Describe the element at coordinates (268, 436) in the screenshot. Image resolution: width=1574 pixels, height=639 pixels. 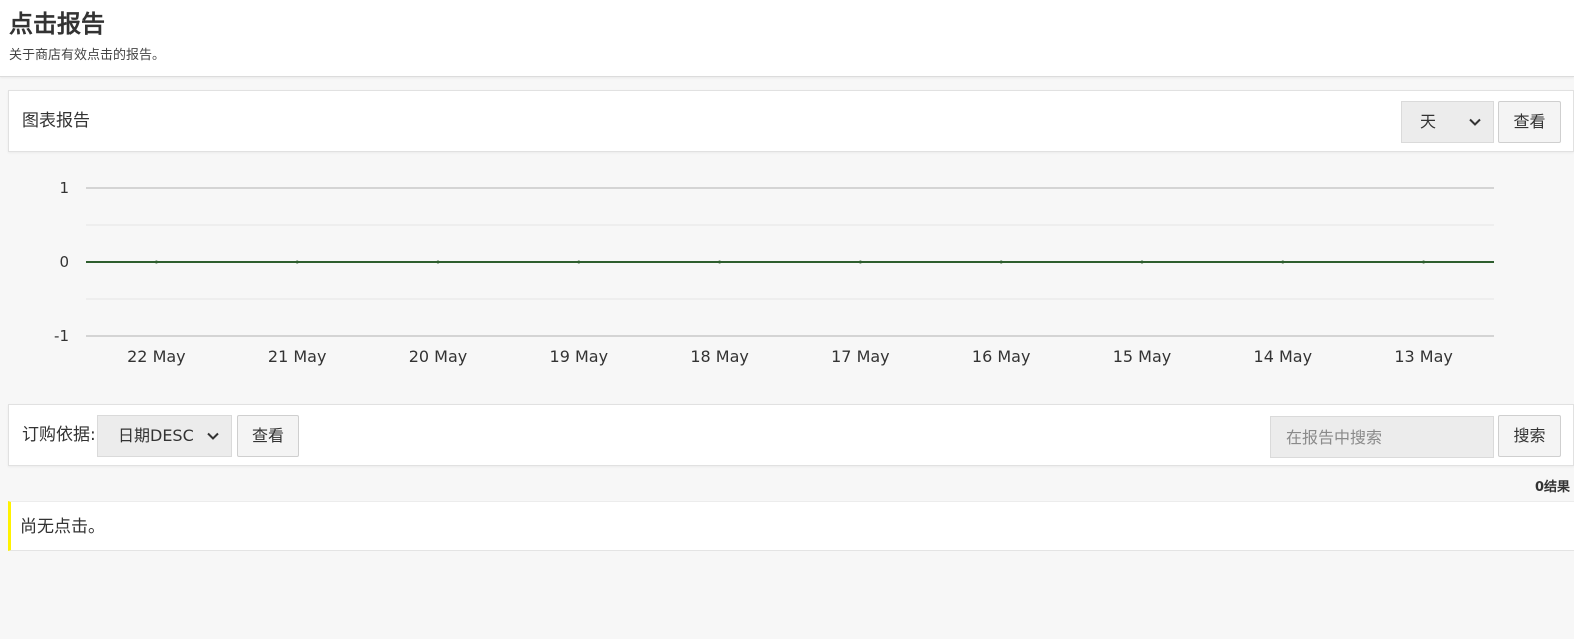
I see `sort-view-button: 查看` at that location.